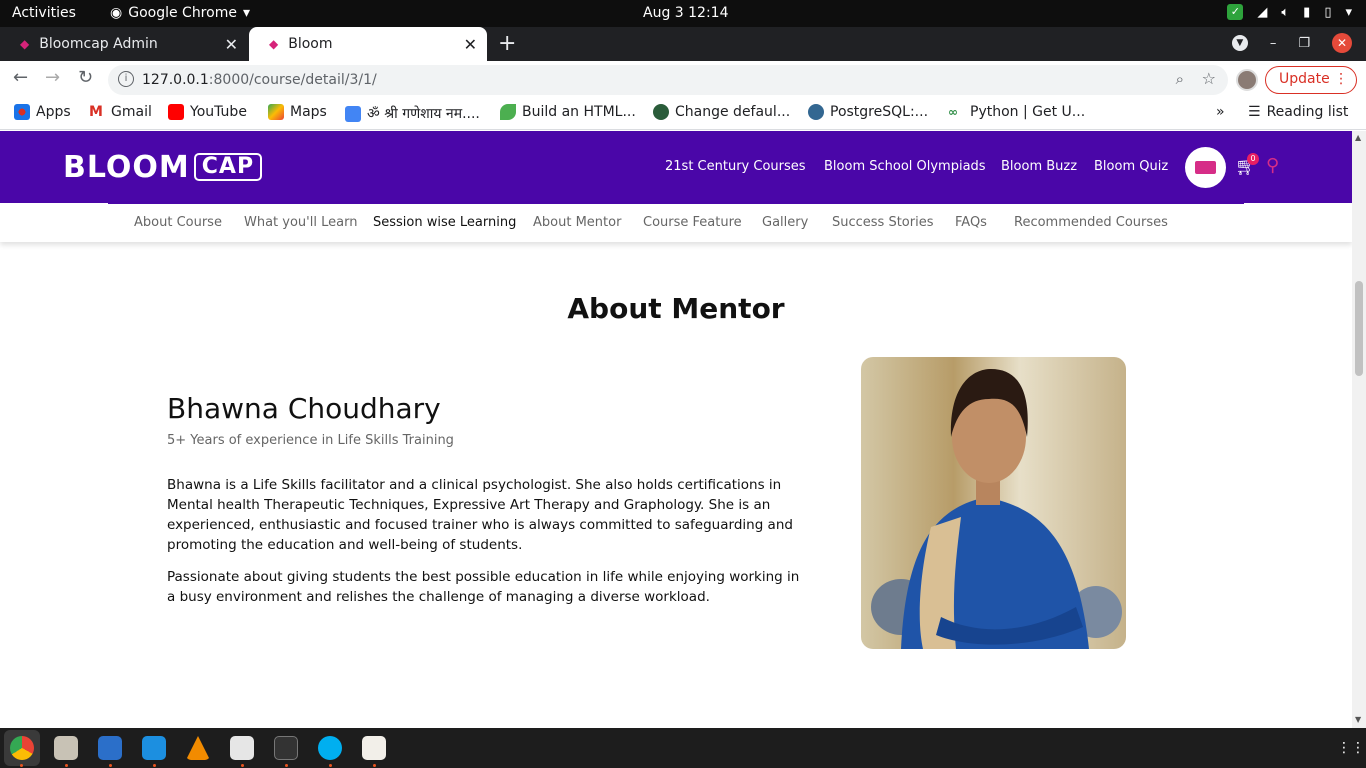 The height and width of the screenshot is (768, 1366). What do you see at coordinates (1342, 43) in the screenshot?
I see `close-window-icon: ✕` at bounding box center [1342, 43].